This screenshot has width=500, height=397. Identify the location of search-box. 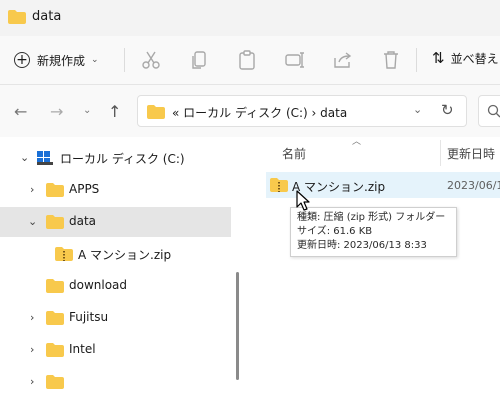
(489, 111).